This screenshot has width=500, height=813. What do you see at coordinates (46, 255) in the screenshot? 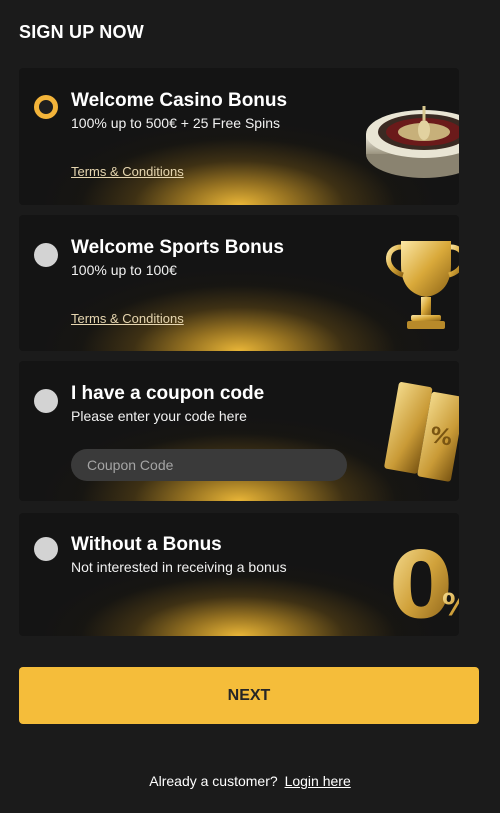
I see `radio-sports-bonus` at bounding box center [46, 255].